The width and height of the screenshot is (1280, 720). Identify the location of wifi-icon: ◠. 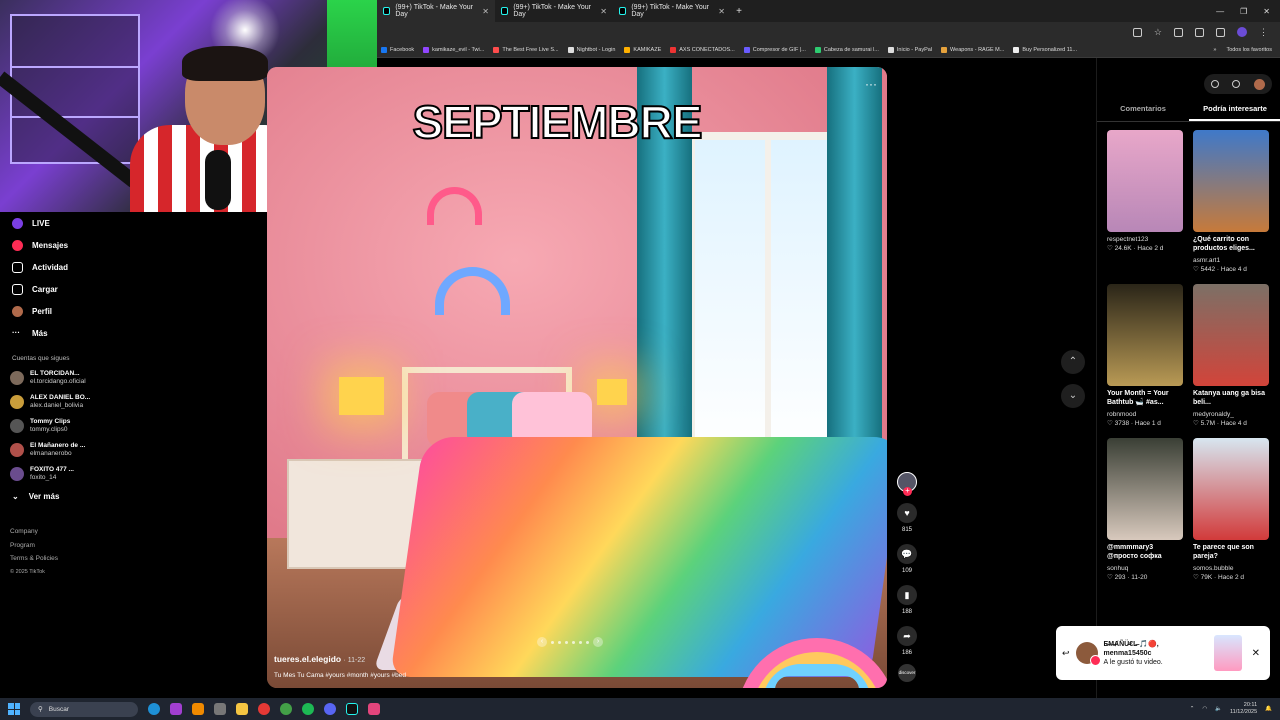
(1204, 709).